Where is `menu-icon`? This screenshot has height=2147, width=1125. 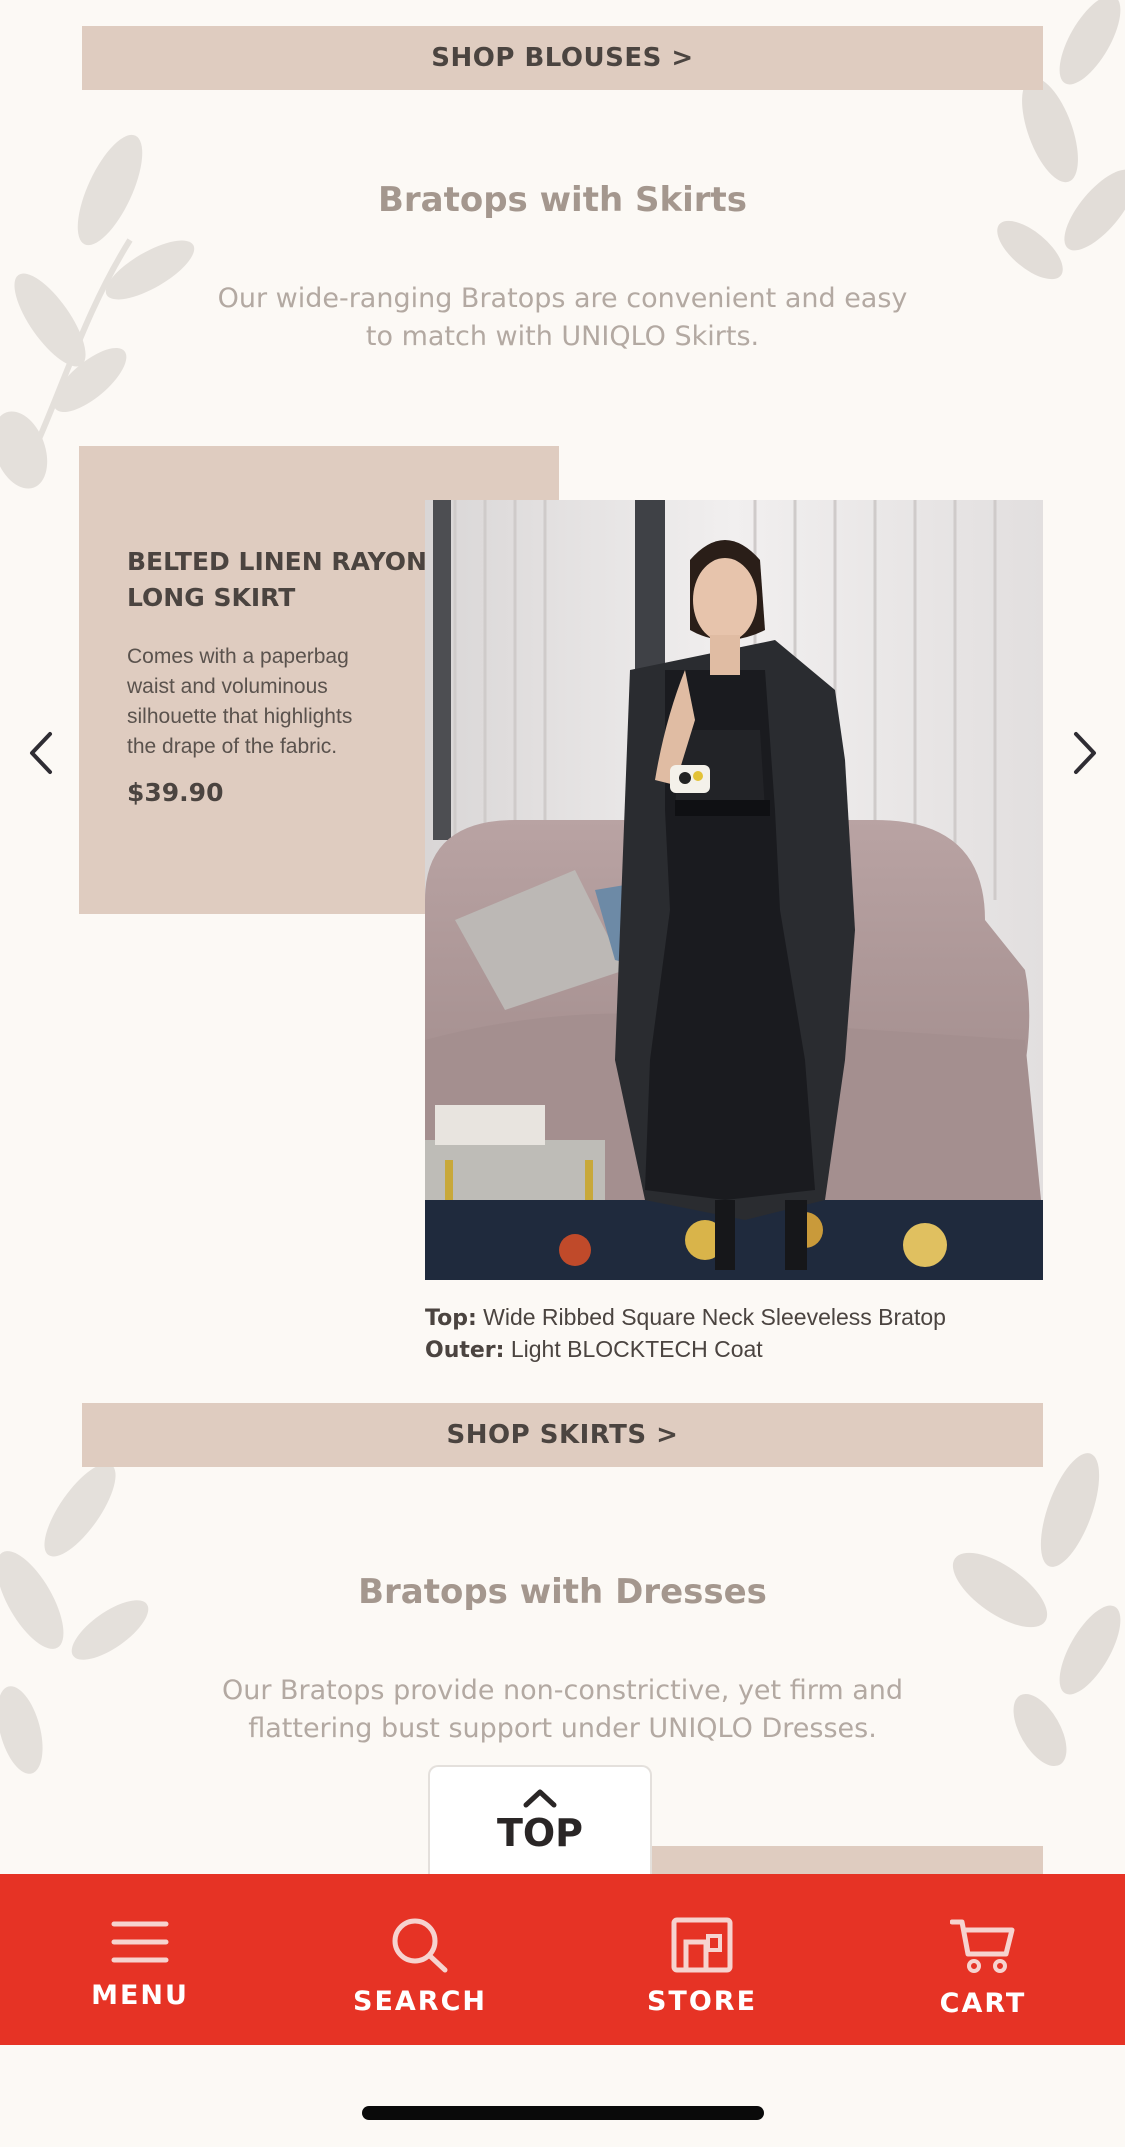
menu-icon is located at coordinates (140, 1942).